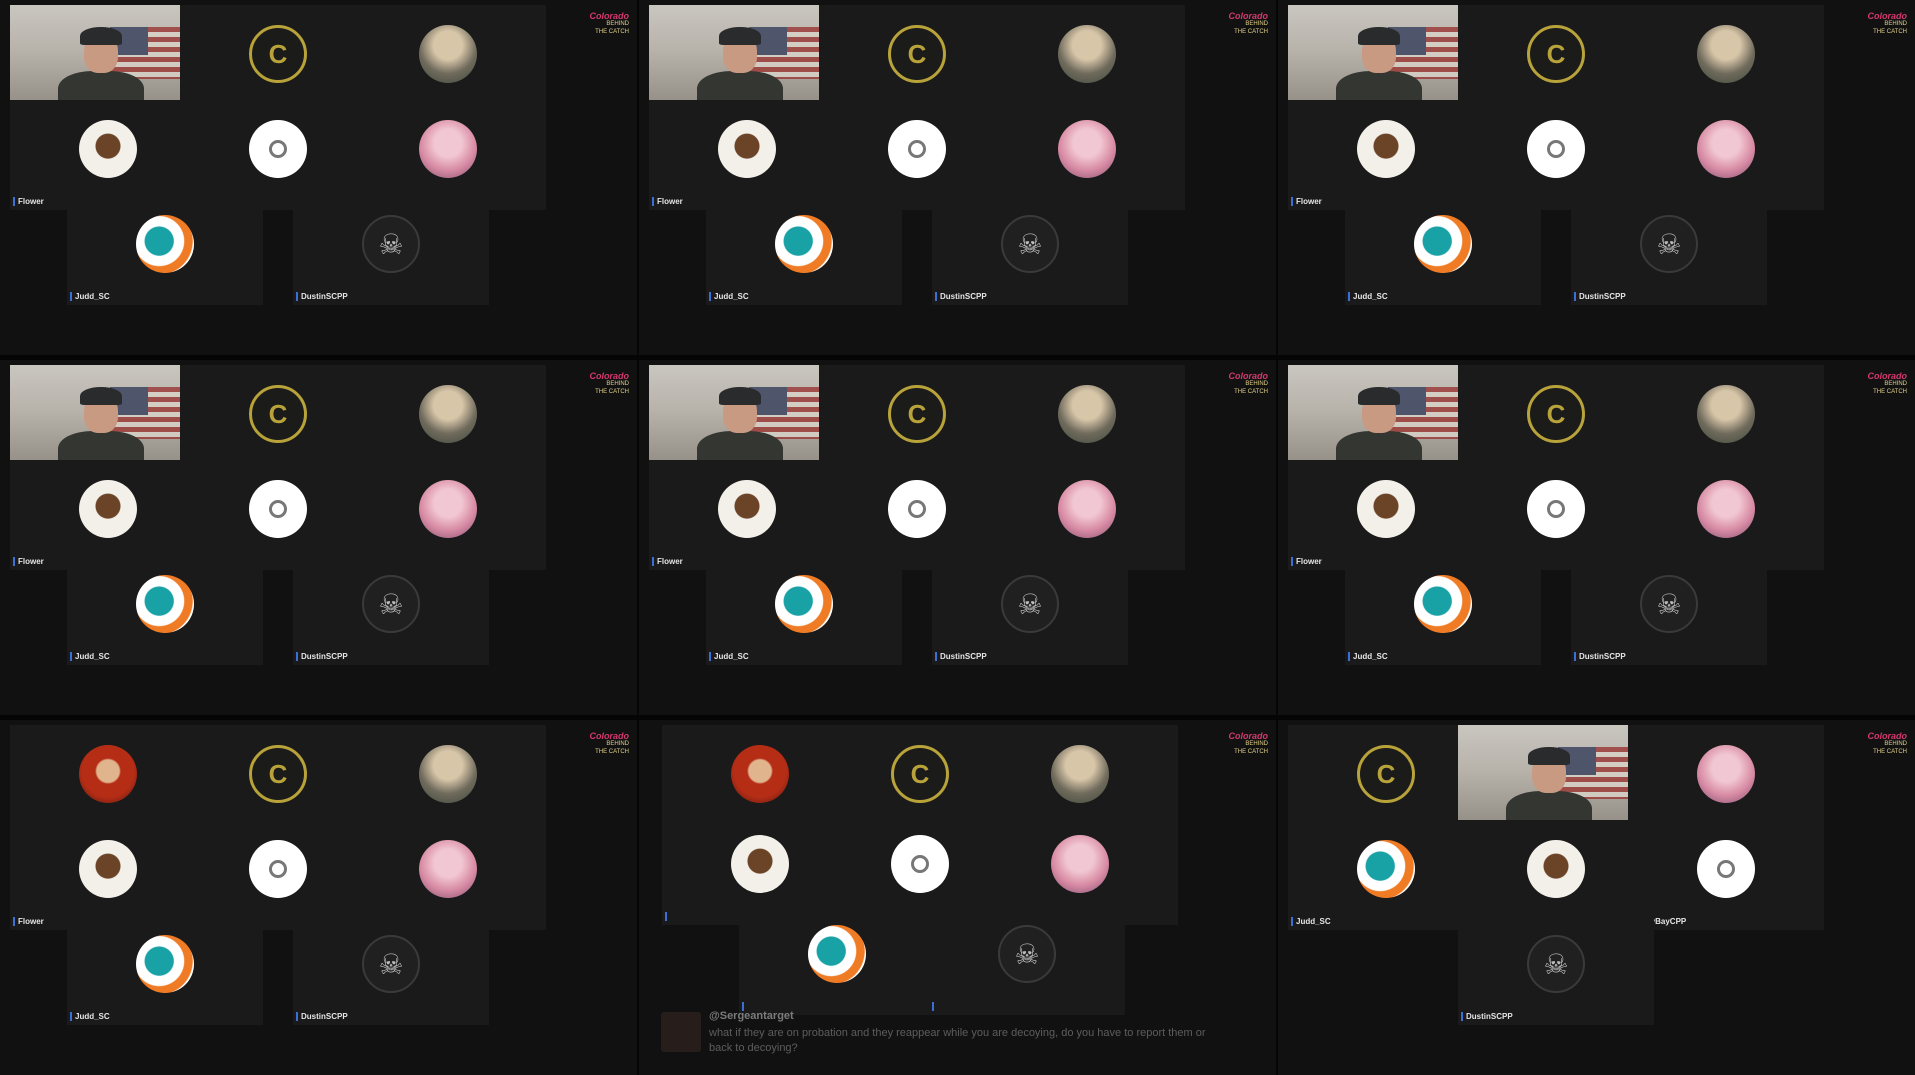 The height and width of the screenshot is (1075, 1915). Describe the element at coordinates (1027, 960) in the screenshot. I see `participant-tile: ☠` at that location.